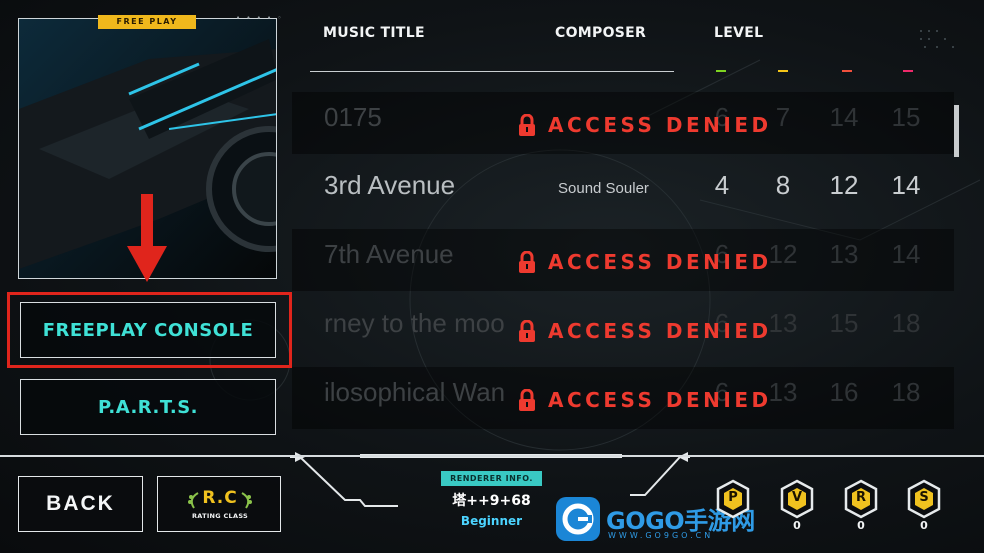 This screenshot has height=553, width=984. Describe the element at coordinates (415, 392) in the screenshot. I see `song-title: ilosophical Wan` at that location.